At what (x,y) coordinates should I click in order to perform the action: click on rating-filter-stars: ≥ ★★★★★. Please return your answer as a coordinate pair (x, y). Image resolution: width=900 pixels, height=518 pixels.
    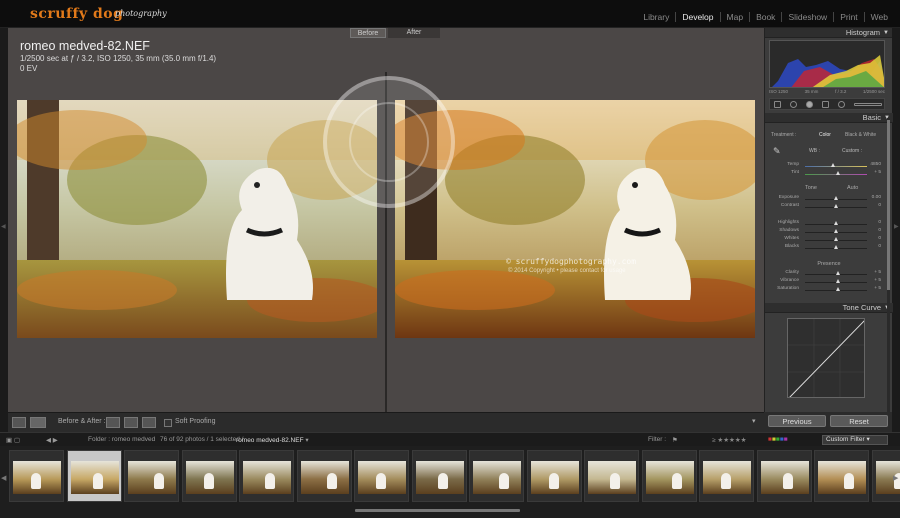
    Looking at the image, I should click on (729, 440).